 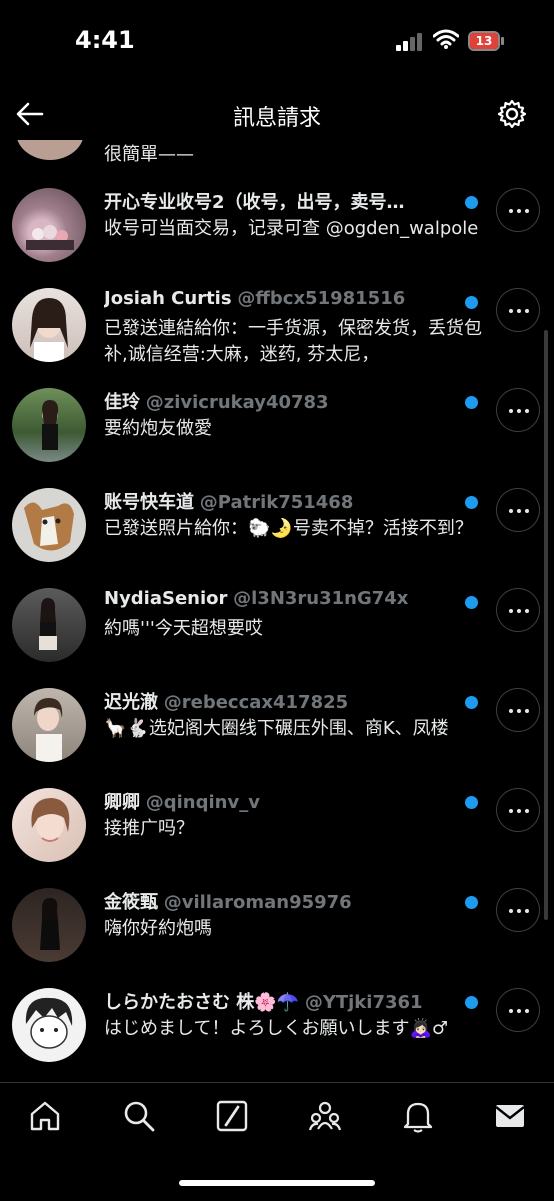 What do you see at coordinates (139, 1116) in the screenshot?
I see `search-icon` at bounding box center [139, 1116].